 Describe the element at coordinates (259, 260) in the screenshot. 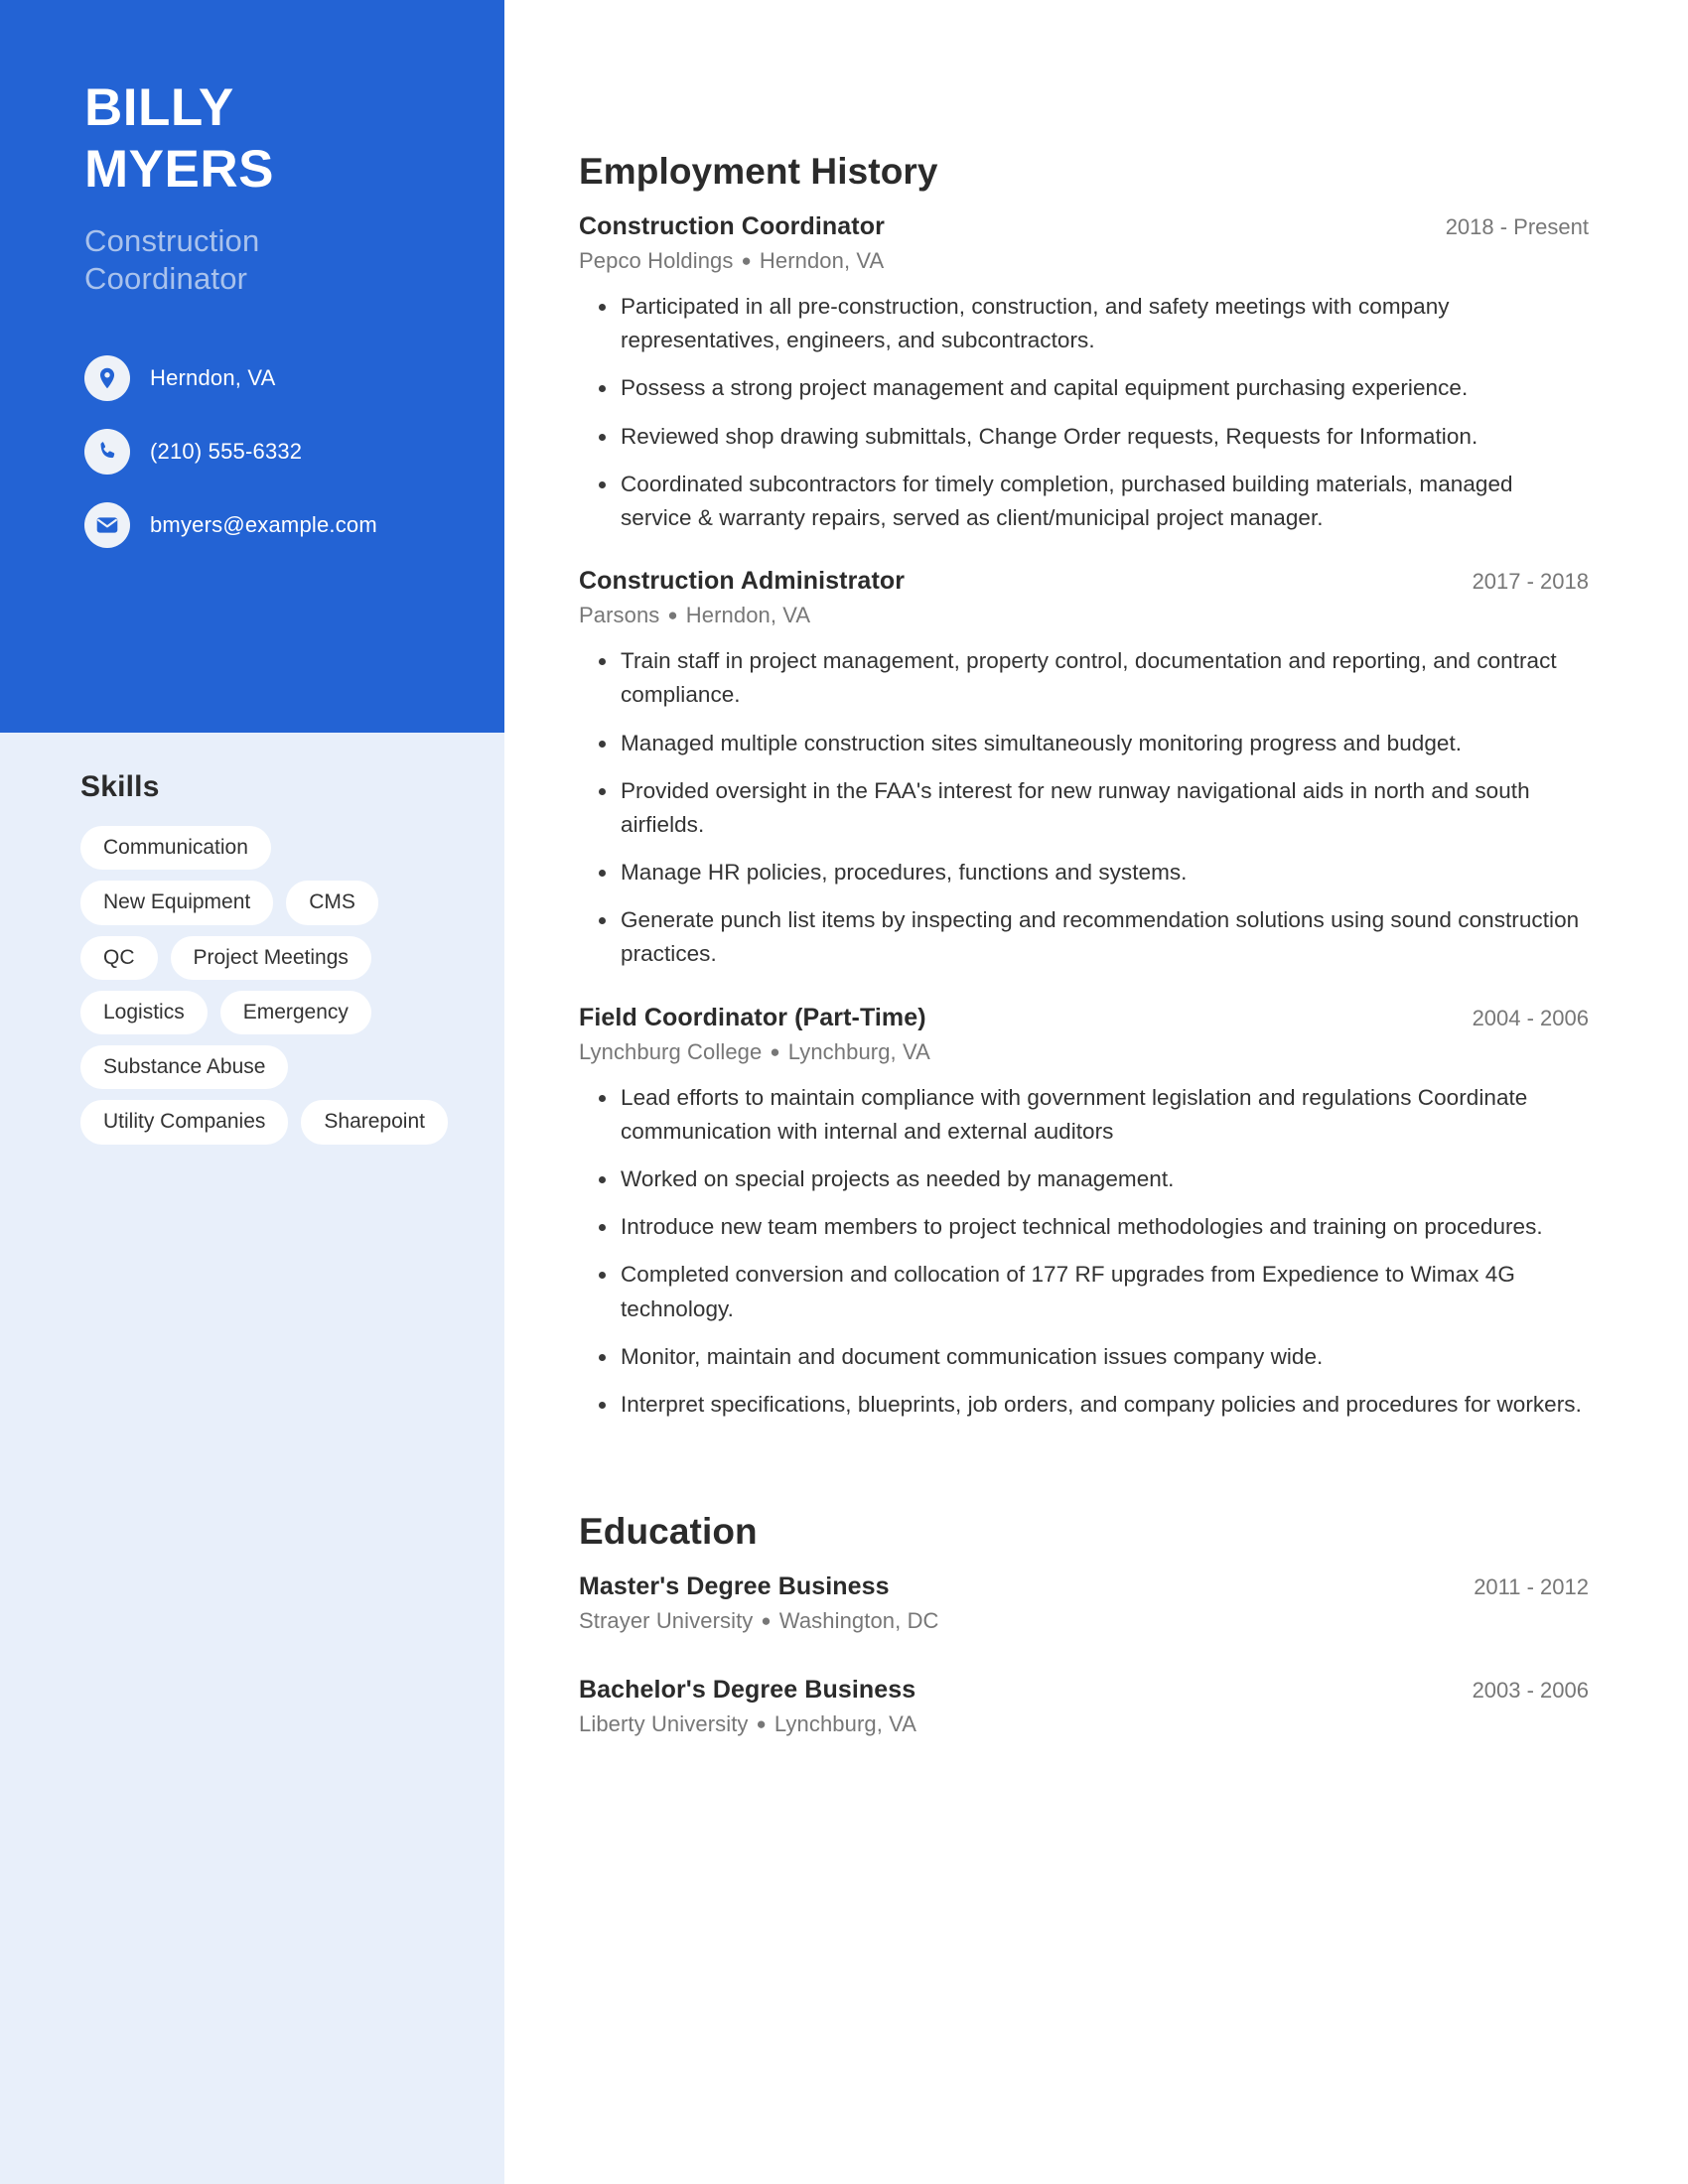

I see `candidate-job-title: Construction Coordinator` at that location.